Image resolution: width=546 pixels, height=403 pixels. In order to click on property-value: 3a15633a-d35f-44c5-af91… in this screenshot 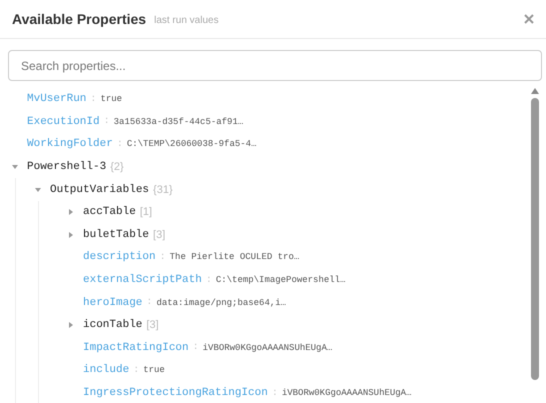, I will do `click(179, 121)`.